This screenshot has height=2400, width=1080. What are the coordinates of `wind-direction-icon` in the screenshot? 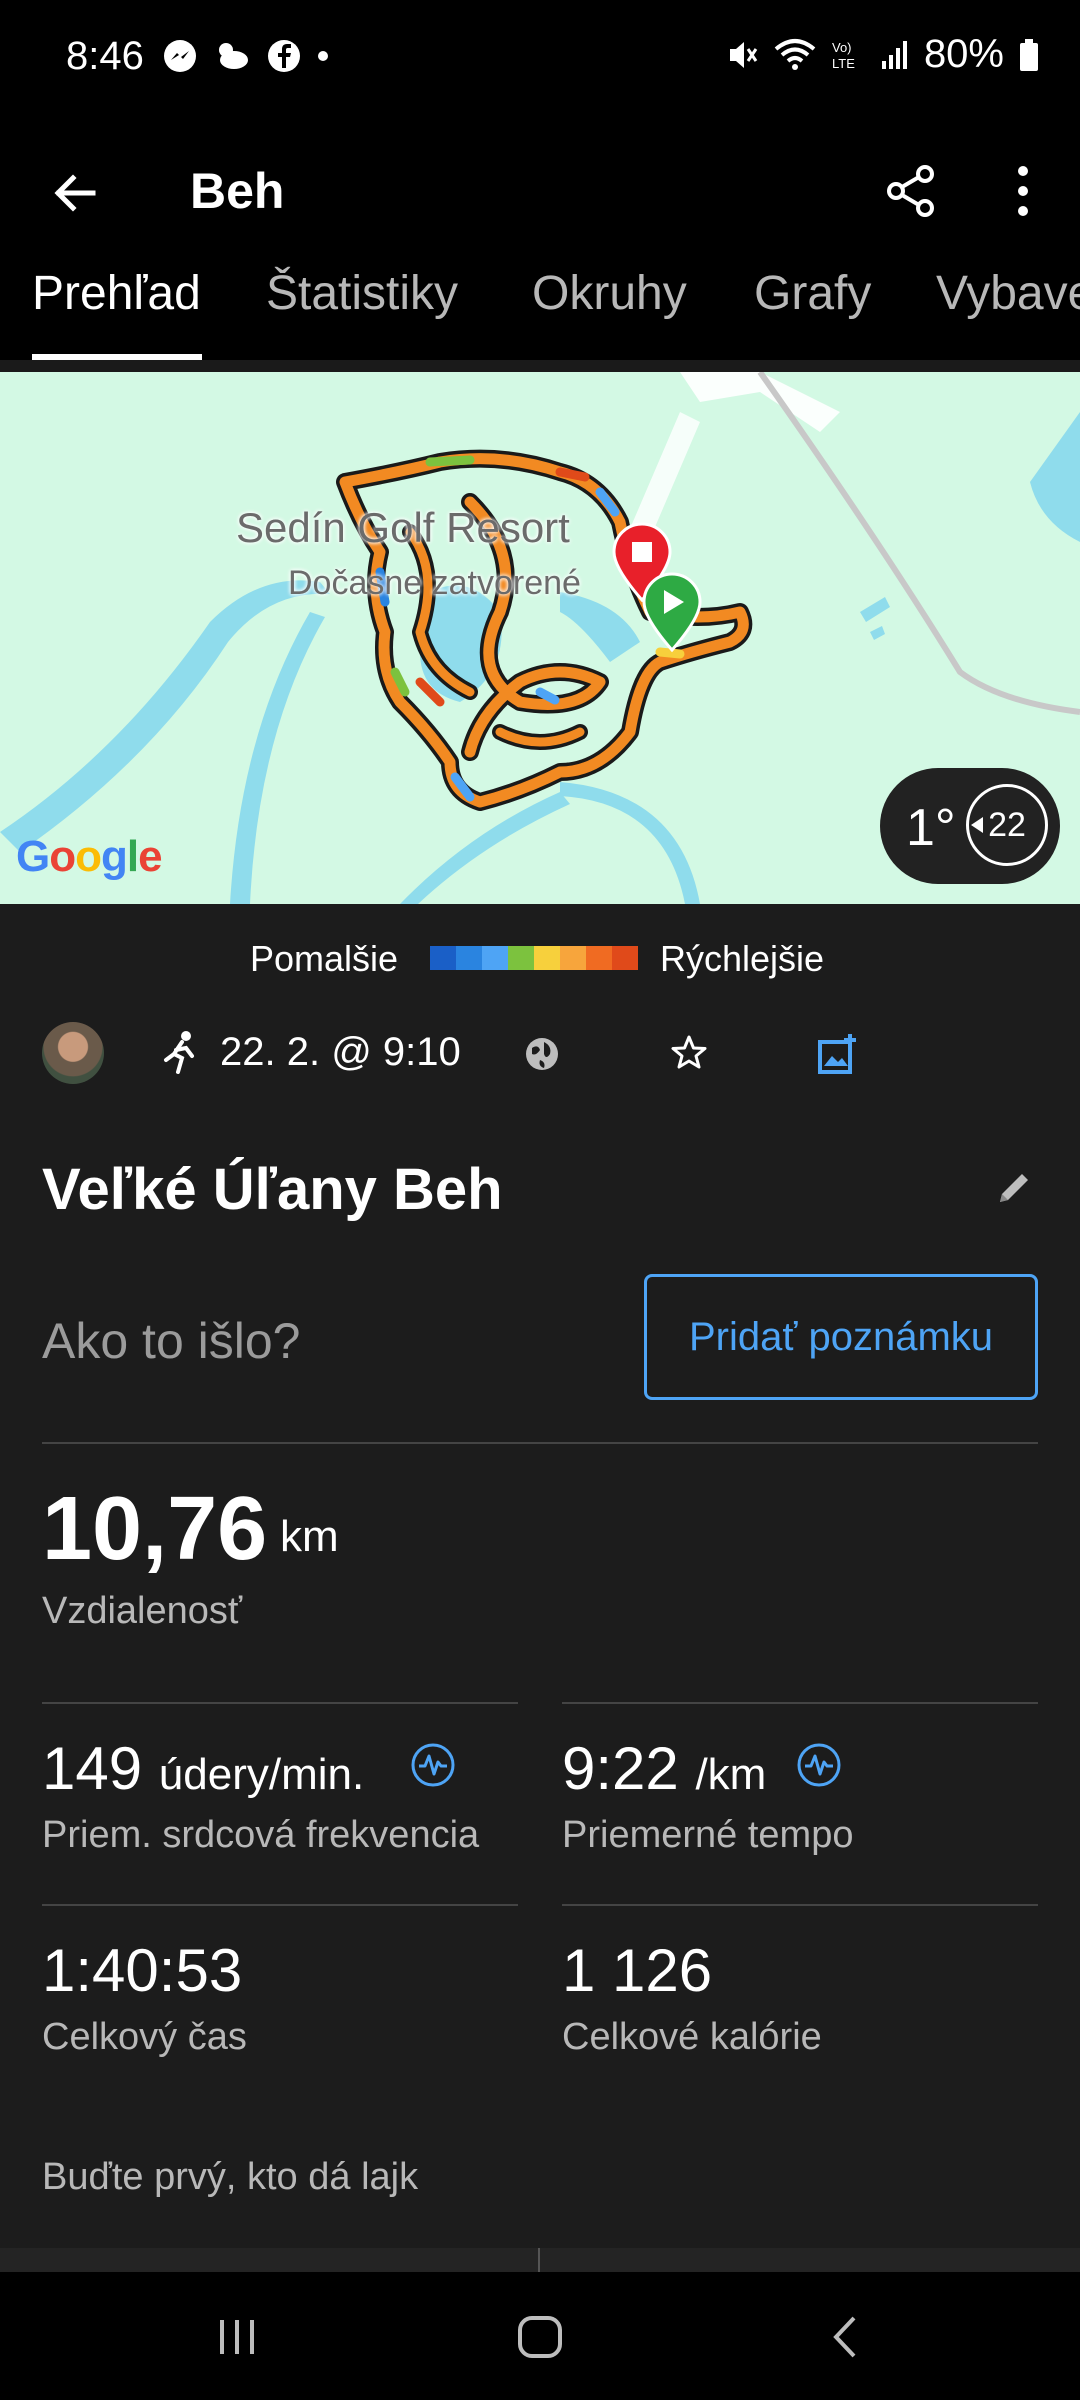 It's located at (977, 825).